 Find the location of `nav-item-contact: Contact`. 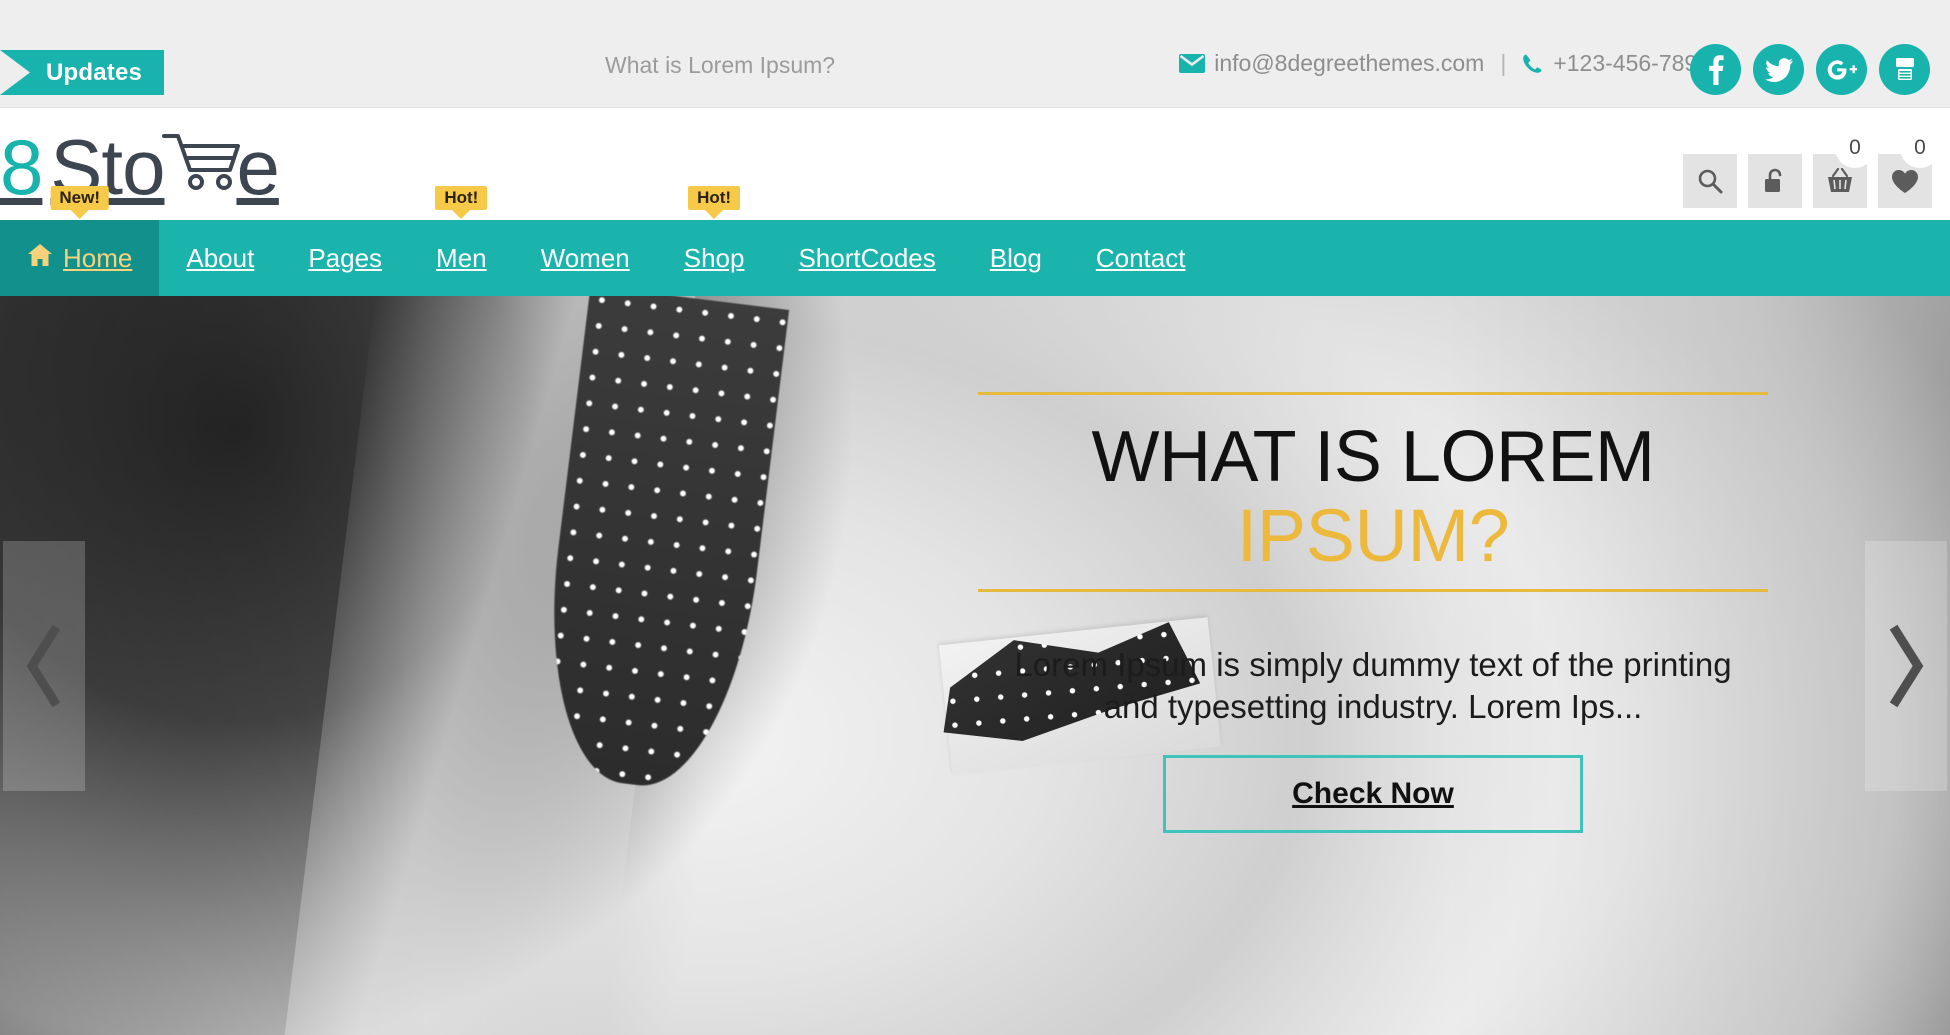

nav-item-contact: Contact is located at coordinates (1141, 258).